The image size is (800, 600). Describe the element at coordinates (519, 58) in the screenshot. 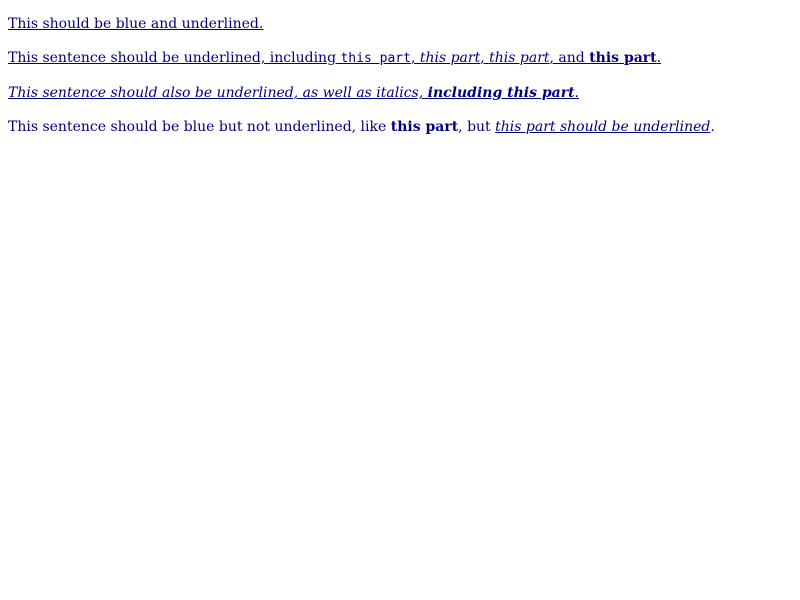

I see `italic-part-2: this part` at that location.